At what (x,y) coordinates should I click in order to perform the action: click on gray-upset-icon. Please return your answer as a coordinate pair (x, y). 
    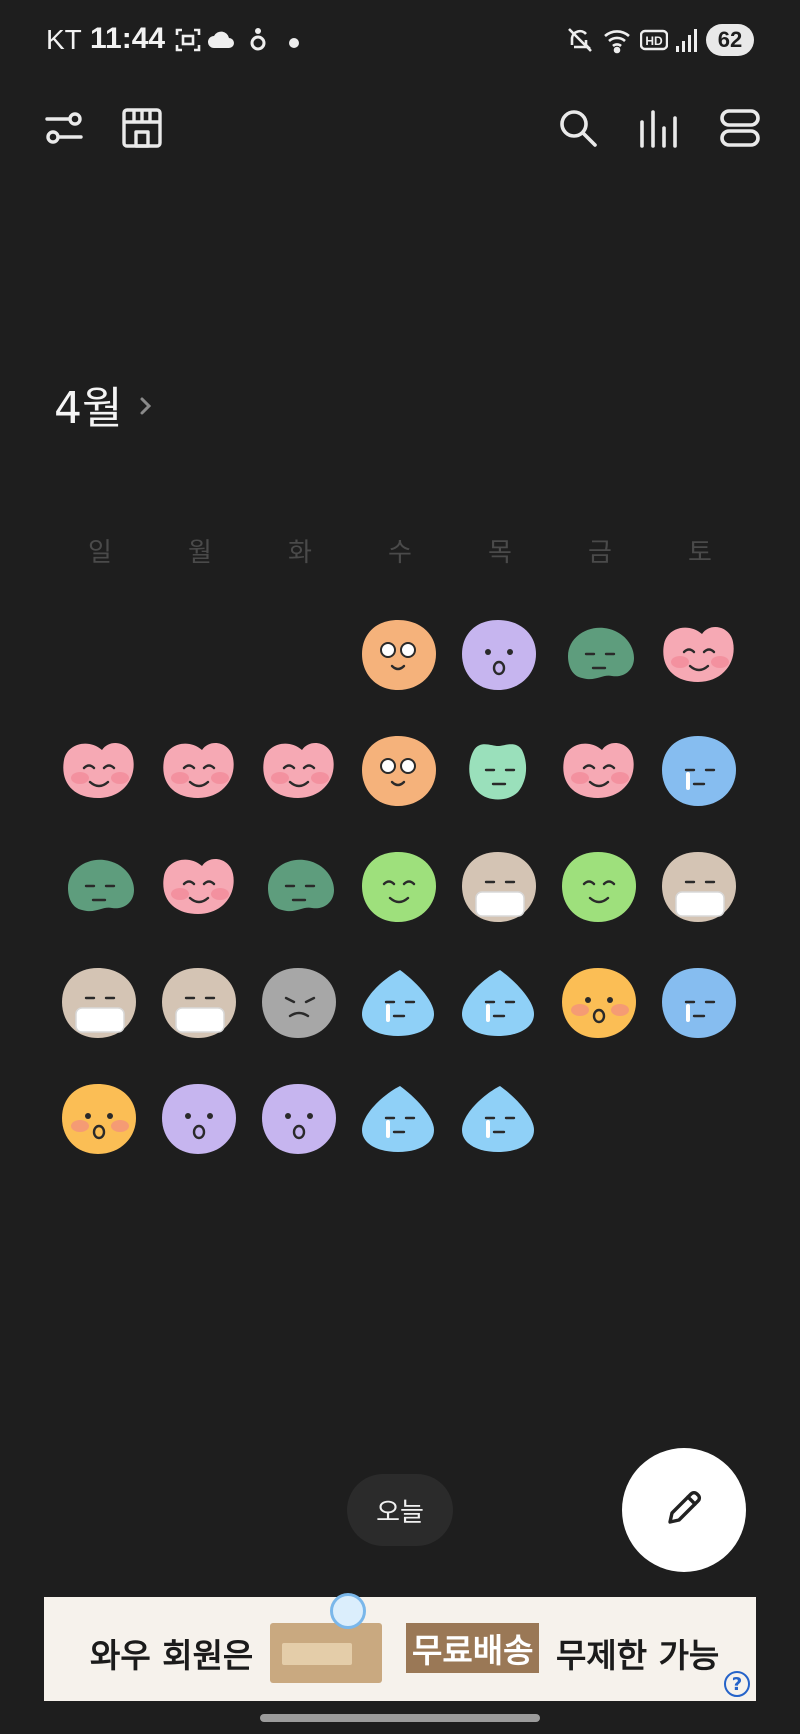
    Looking at the image, I should click on (300, 1006).